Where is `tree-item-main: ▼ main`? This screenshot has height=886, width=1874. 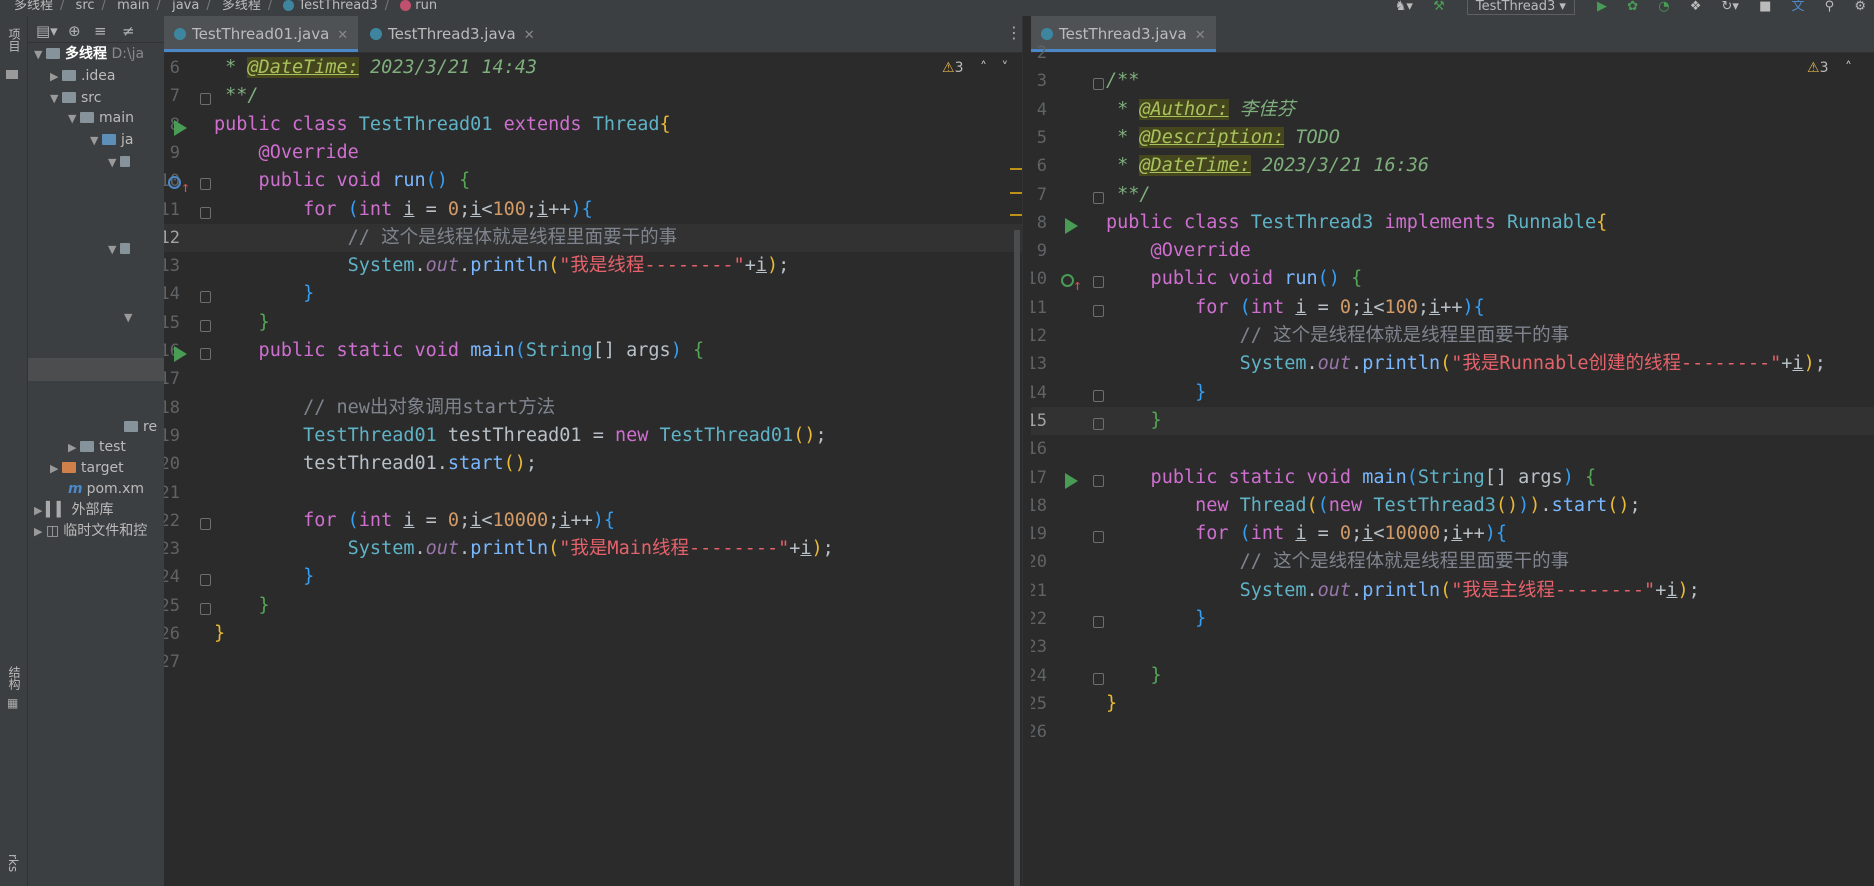 tree-item-main: ▼ main is located at coordinates (101, 118).